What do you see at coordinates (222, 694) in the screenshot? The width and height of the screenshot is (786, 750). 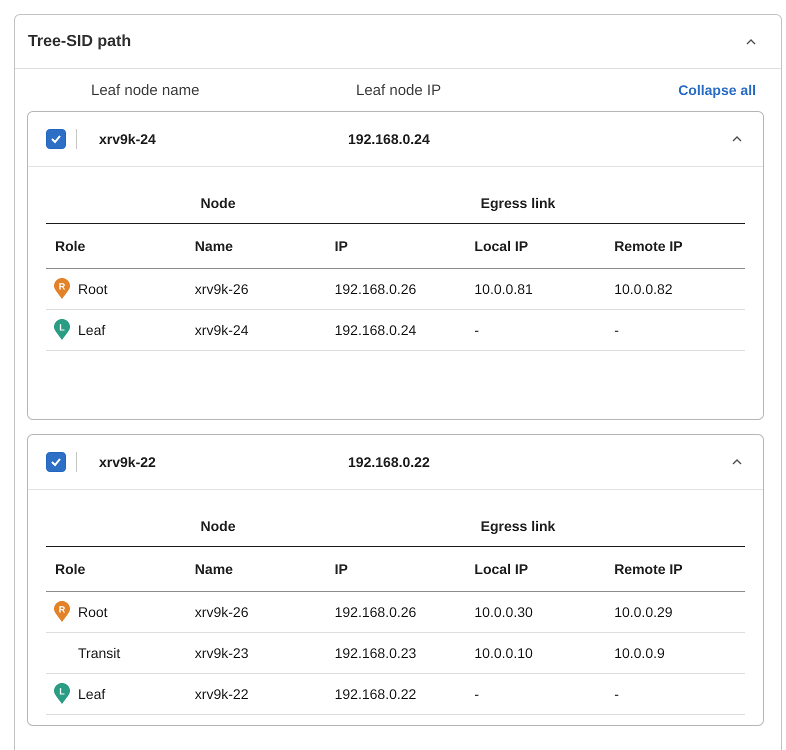 I see `table-cell-text: xrv9k-22` at bounding box center [222, 694].